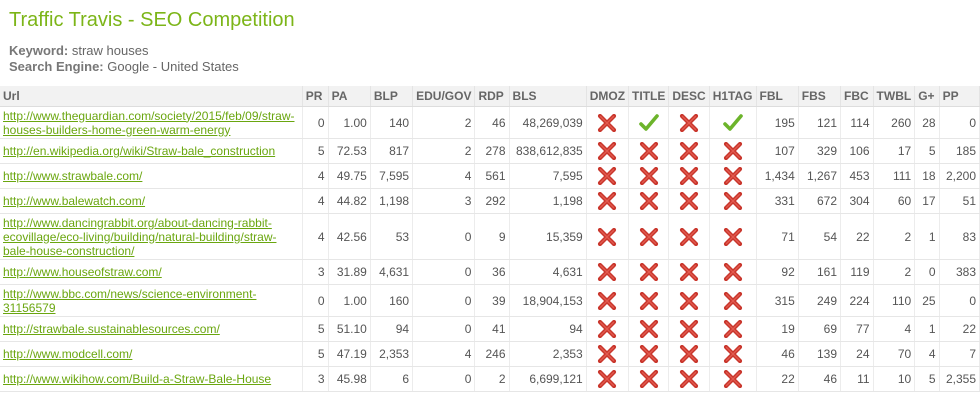 This screenshot has height=407, width=980. Describe the element at coordinates (548, 329) in the screenshot. I see `bls-cell: 94` at that location.